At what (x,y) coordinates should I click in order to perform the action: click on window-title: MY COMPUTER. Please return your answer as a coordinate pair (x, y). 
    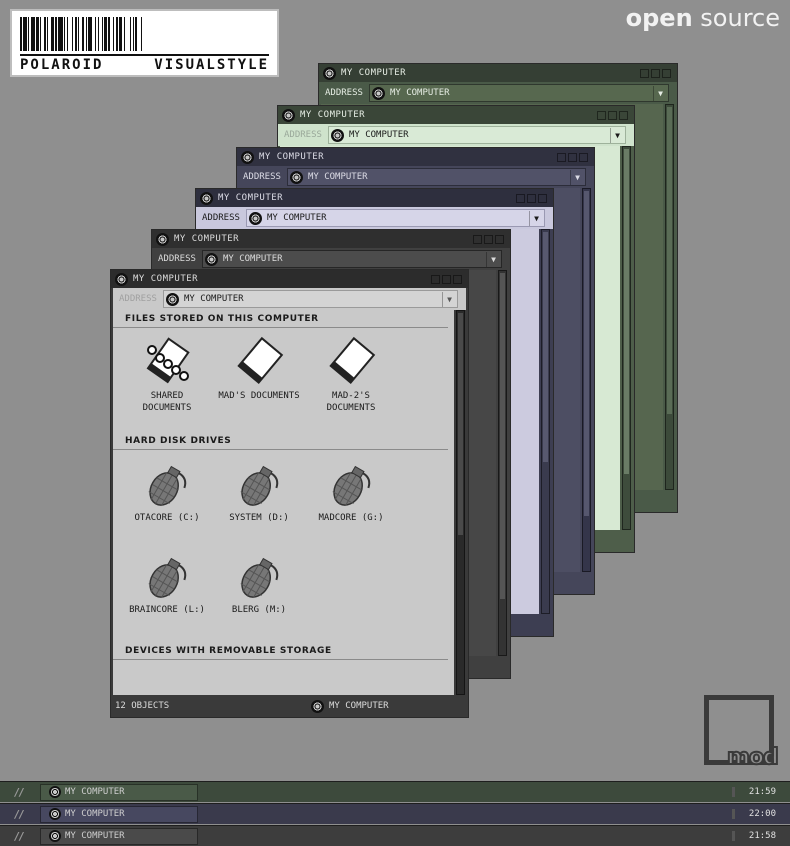
    Looking at the image, I should click on (374, 73).